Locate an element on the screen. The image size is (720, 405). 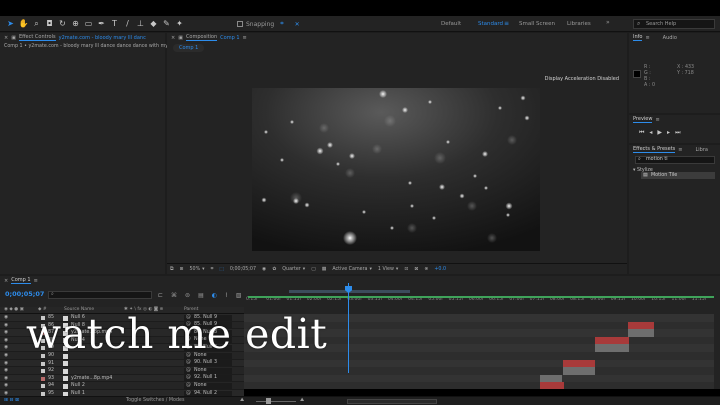
search-help-input: ⌕ Search Help is located at coordinates (674, 24).